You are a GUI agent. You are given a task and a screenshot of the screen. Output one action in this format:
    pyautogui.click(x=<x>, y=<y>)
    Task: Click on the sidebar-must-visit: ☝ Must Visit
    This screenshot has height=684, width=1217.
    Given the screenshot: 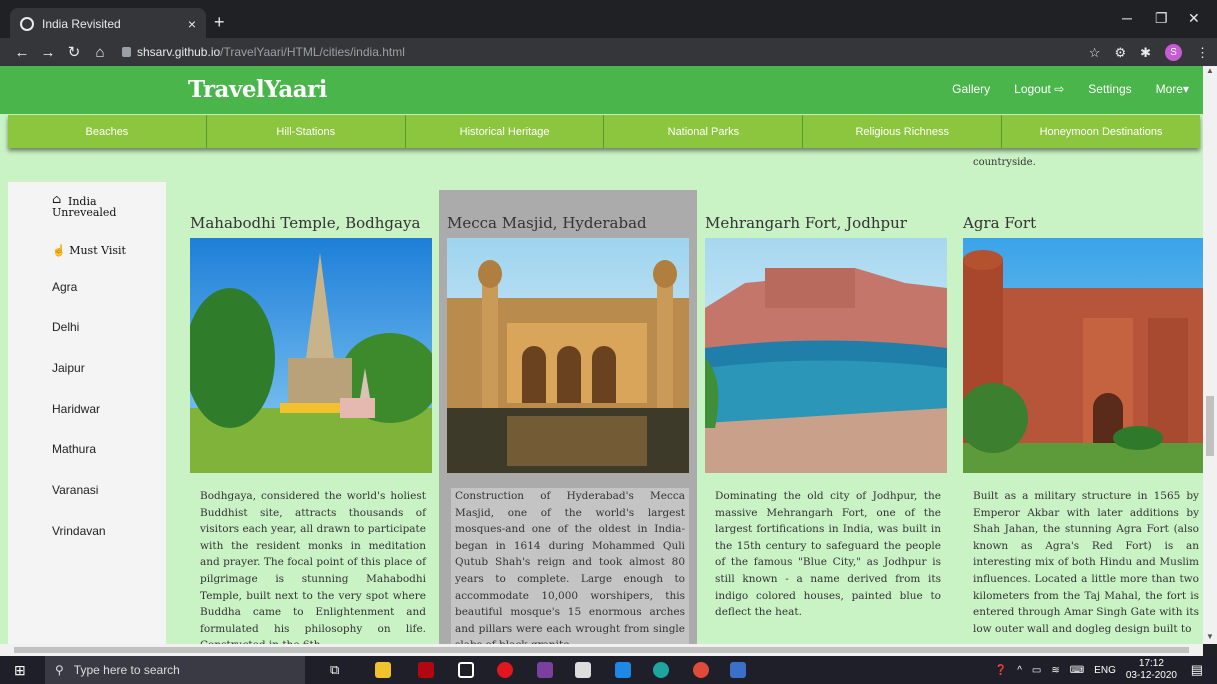 What is the action you would take?
    pyautogui.click(x=89, y=250)
    